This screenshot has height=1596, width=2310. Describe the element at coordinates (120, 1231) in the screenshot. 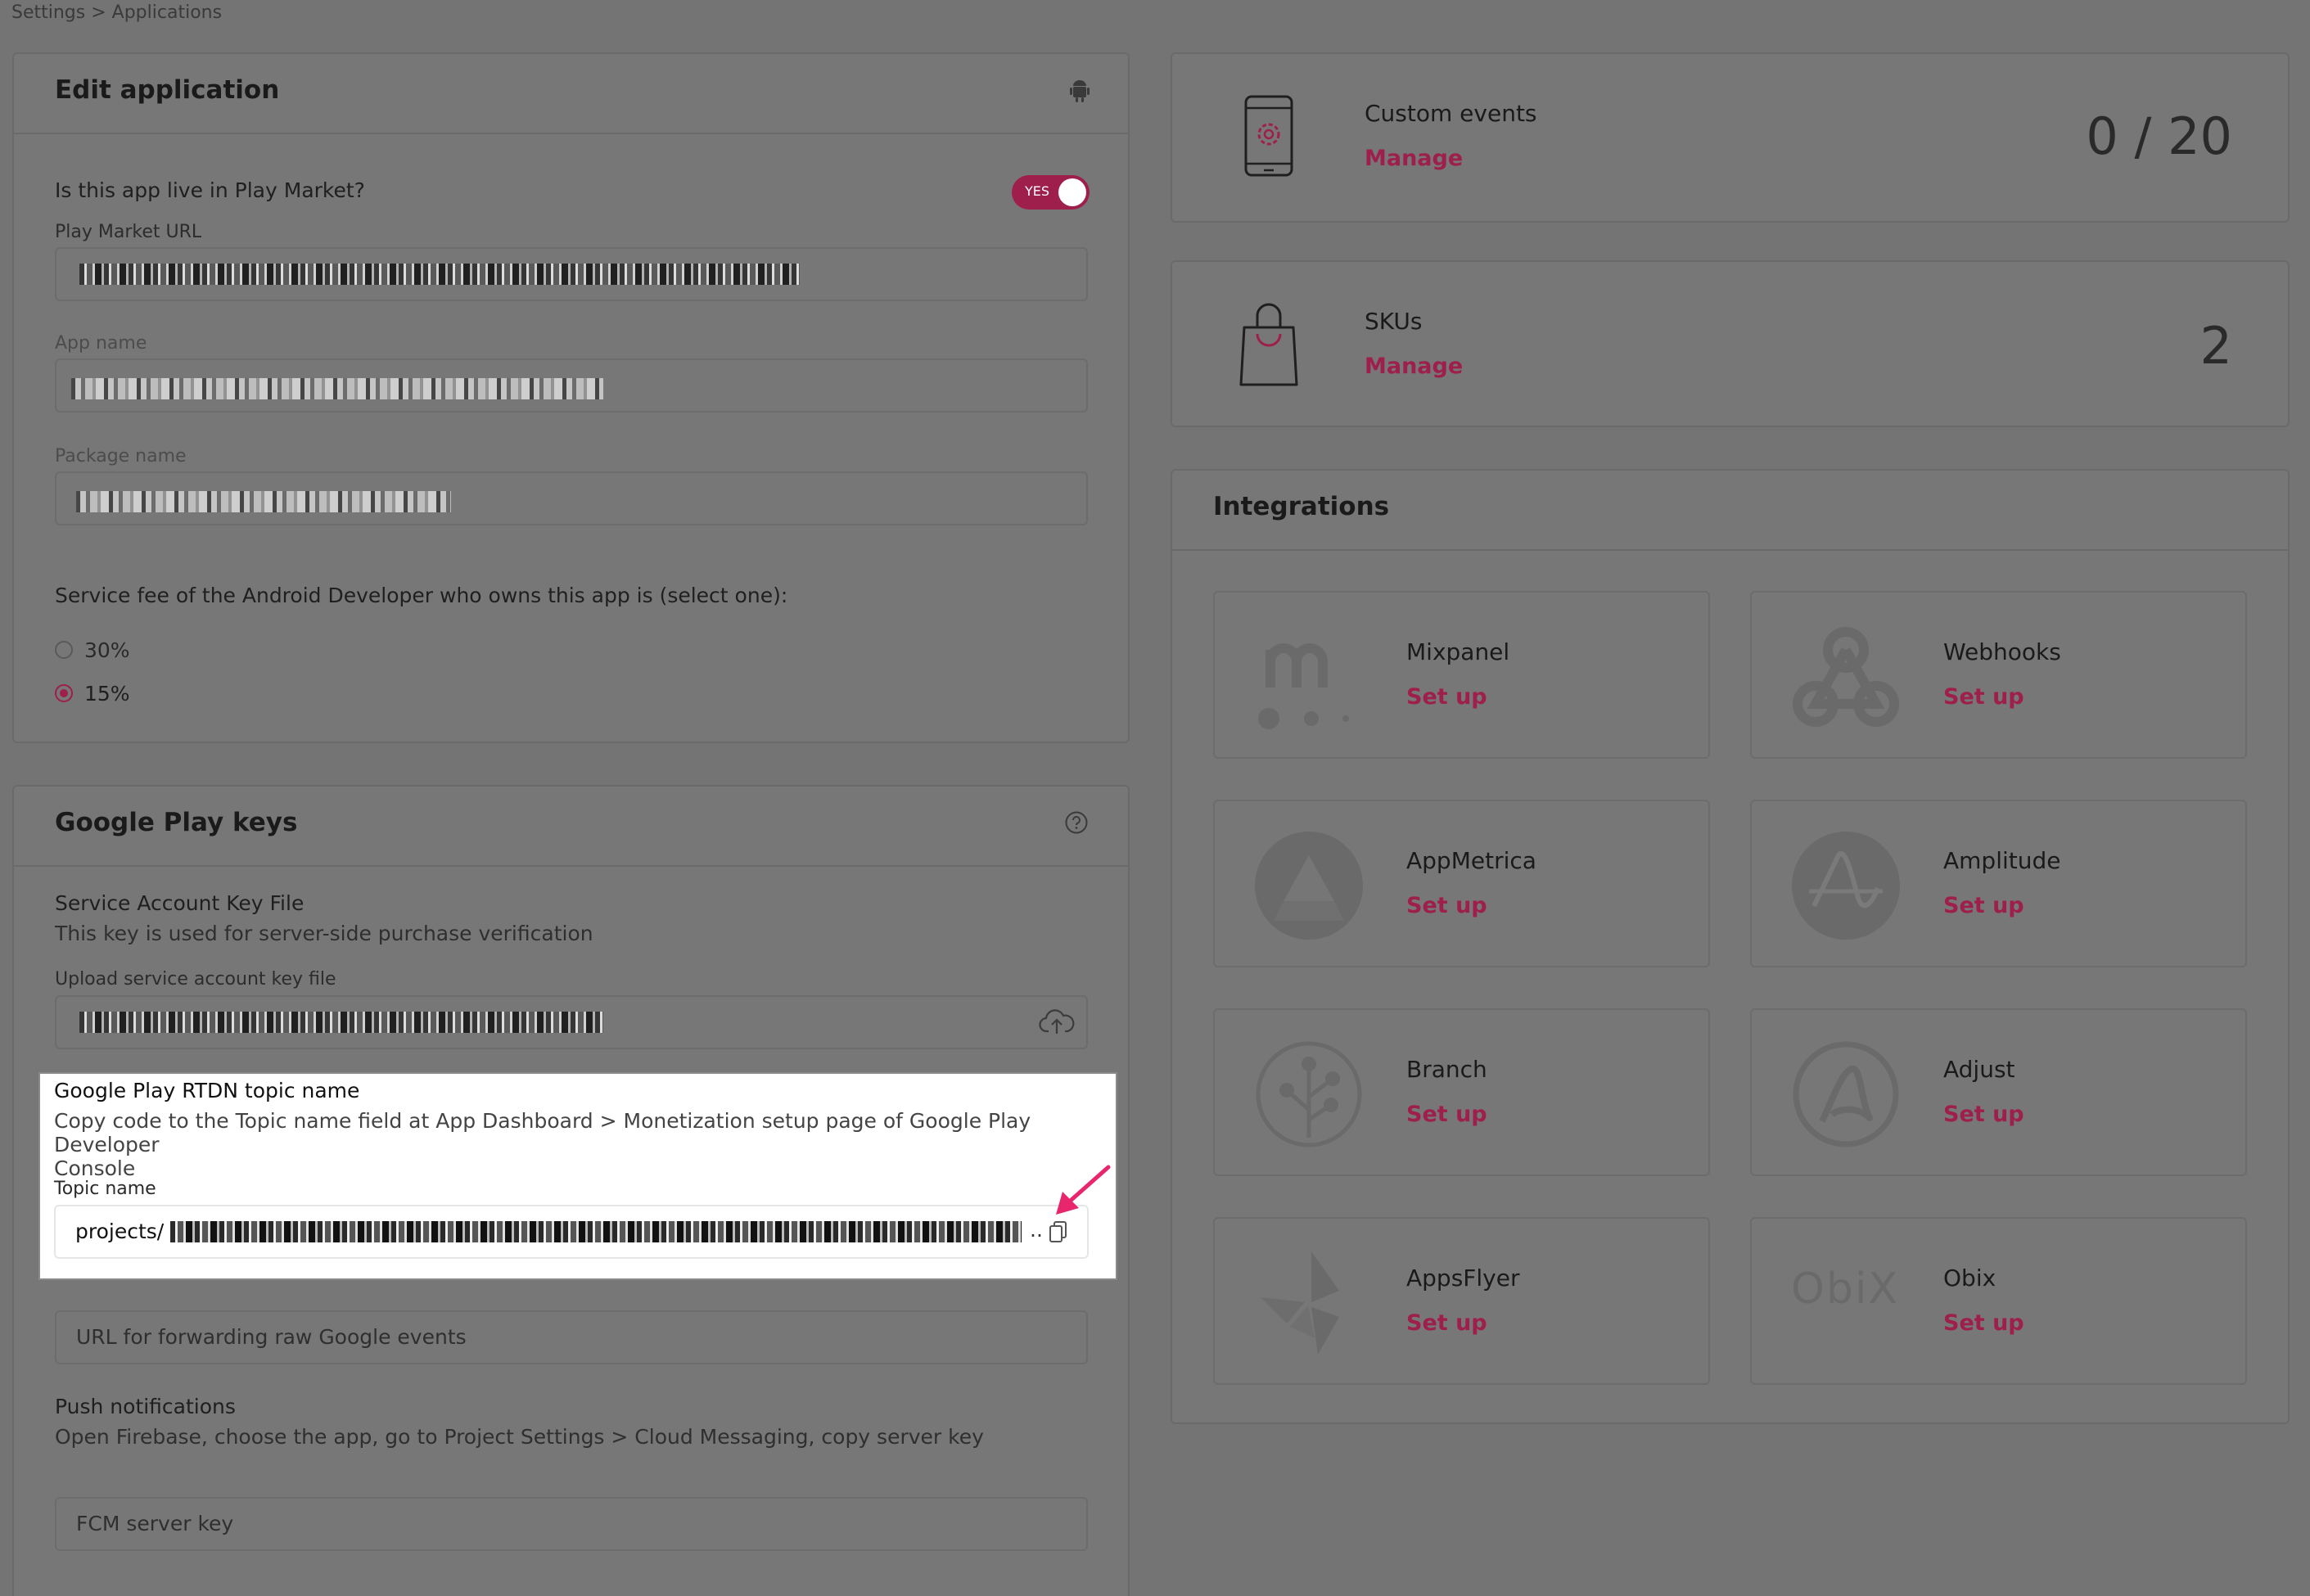

I see `topic-name-value: projects/` at that location.